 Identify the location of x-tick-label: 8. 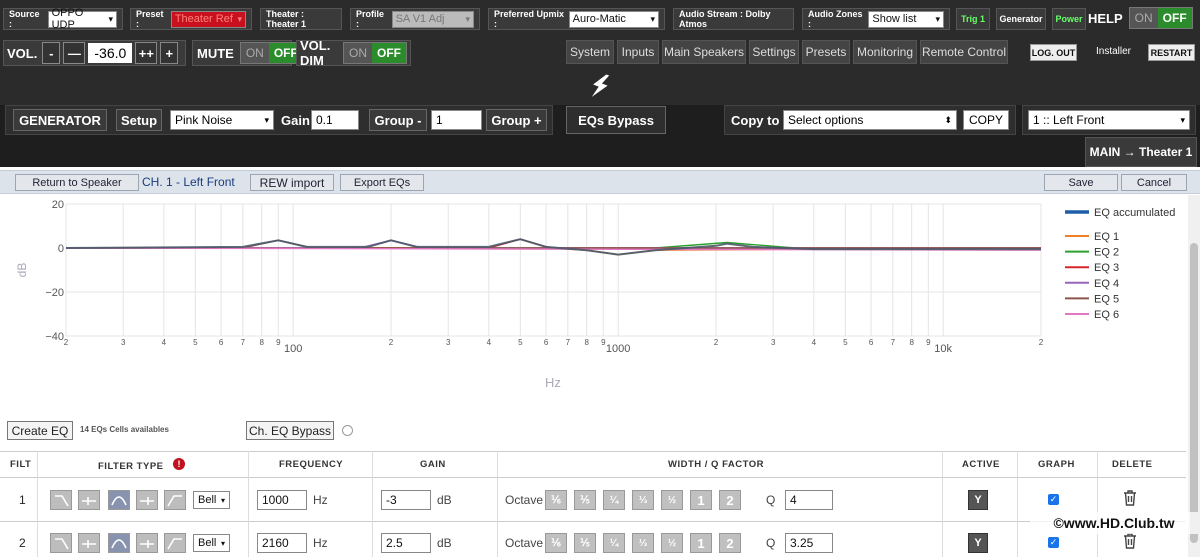
(586, 342).